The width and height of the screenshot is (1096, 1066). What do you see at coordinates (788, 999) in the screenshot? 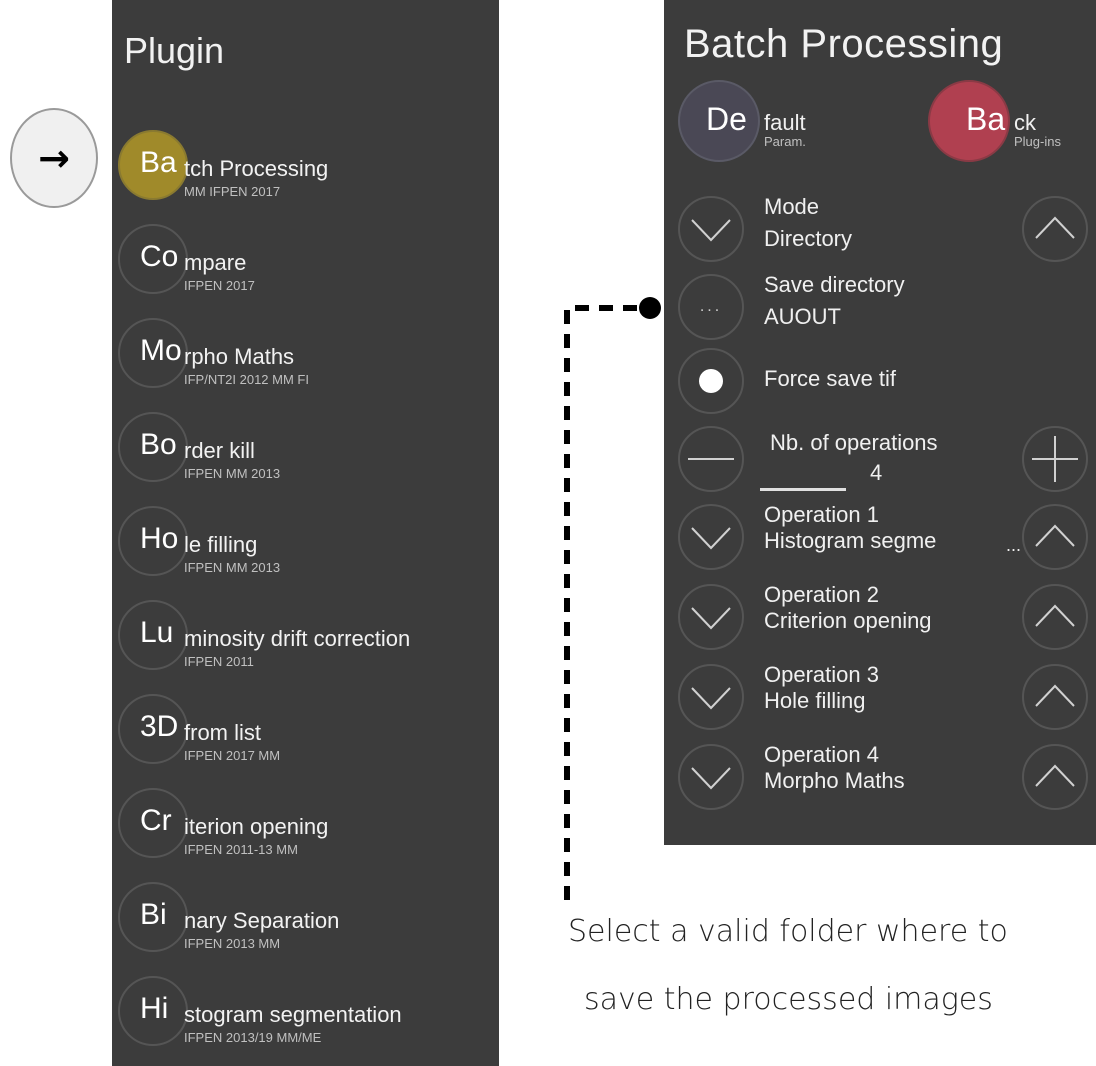
I see `caption-line-2: save the processed images` at bounding box center [788, 999].